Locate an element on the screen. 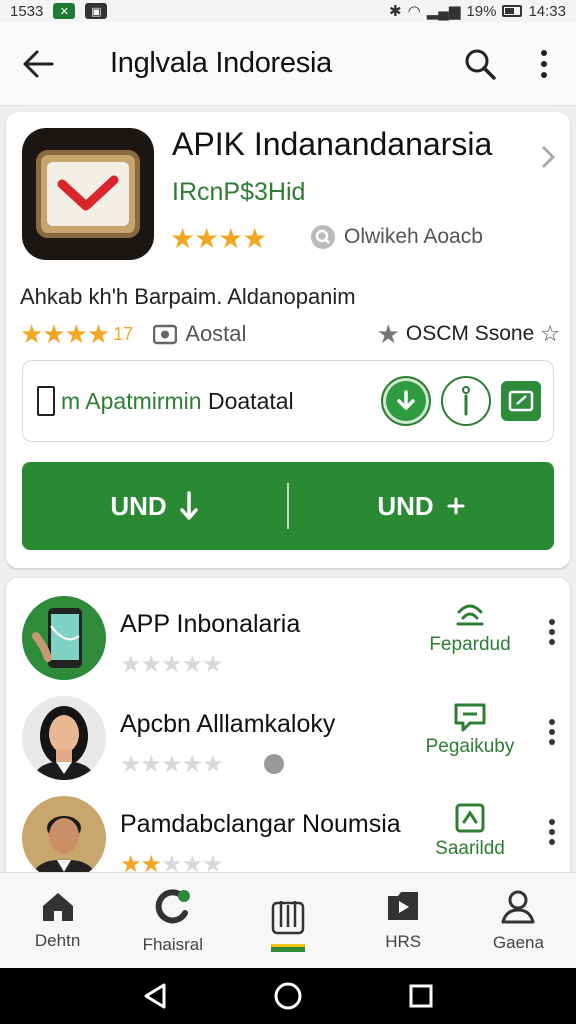 This screenshot has width=576, height=1024. install-right-button: UND is located at coordinates (421, 506).